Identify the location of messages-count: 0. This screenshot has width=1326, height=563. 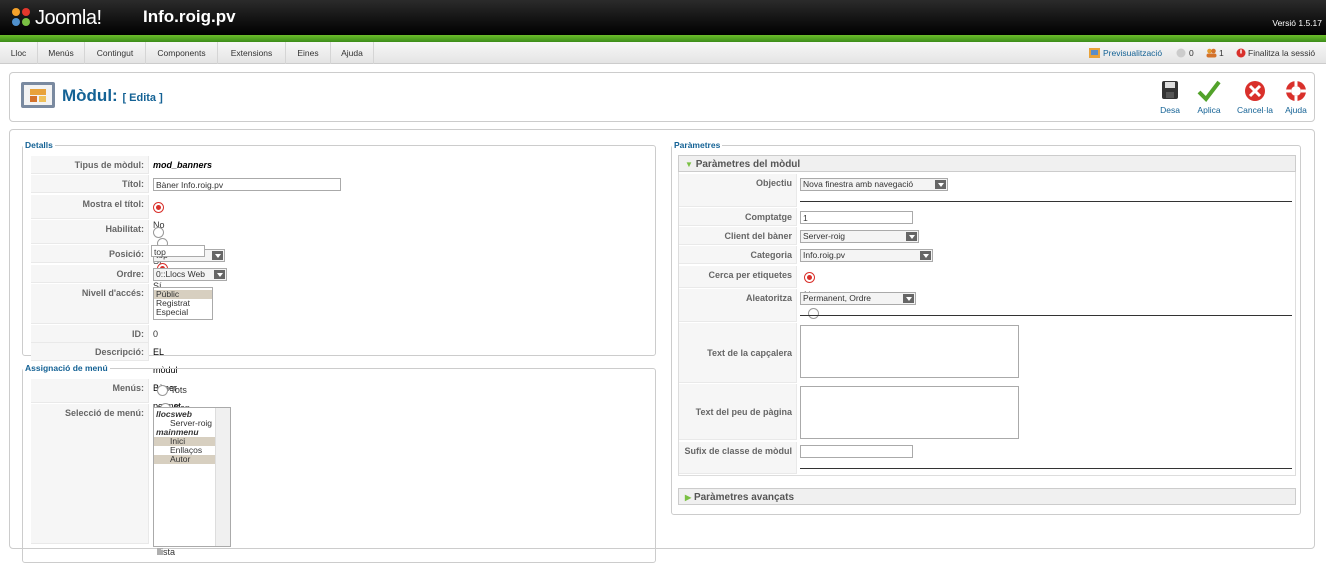
(1191, 53).